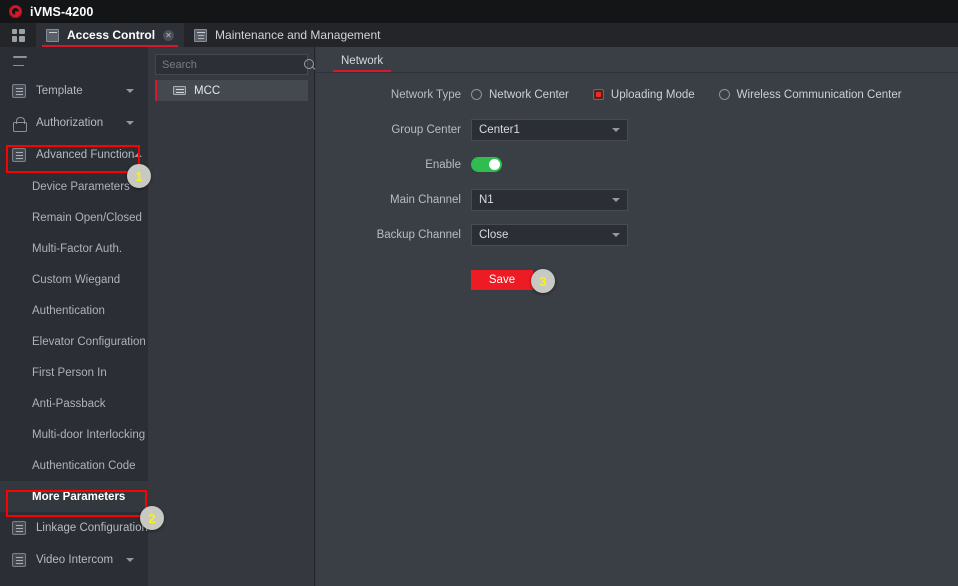 This screenshot has height=586, width=958. I want to click on backup-channel-label: Backup Channel, so click(418, 234).